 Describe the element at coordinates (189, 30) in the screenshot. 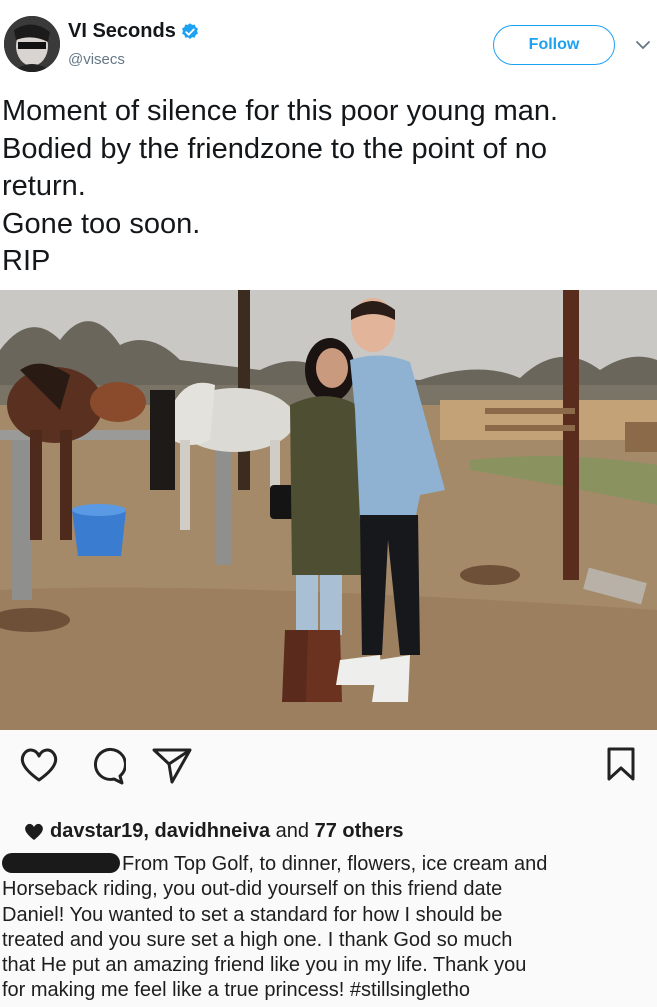

I see `verified-badge-icon` at that location.